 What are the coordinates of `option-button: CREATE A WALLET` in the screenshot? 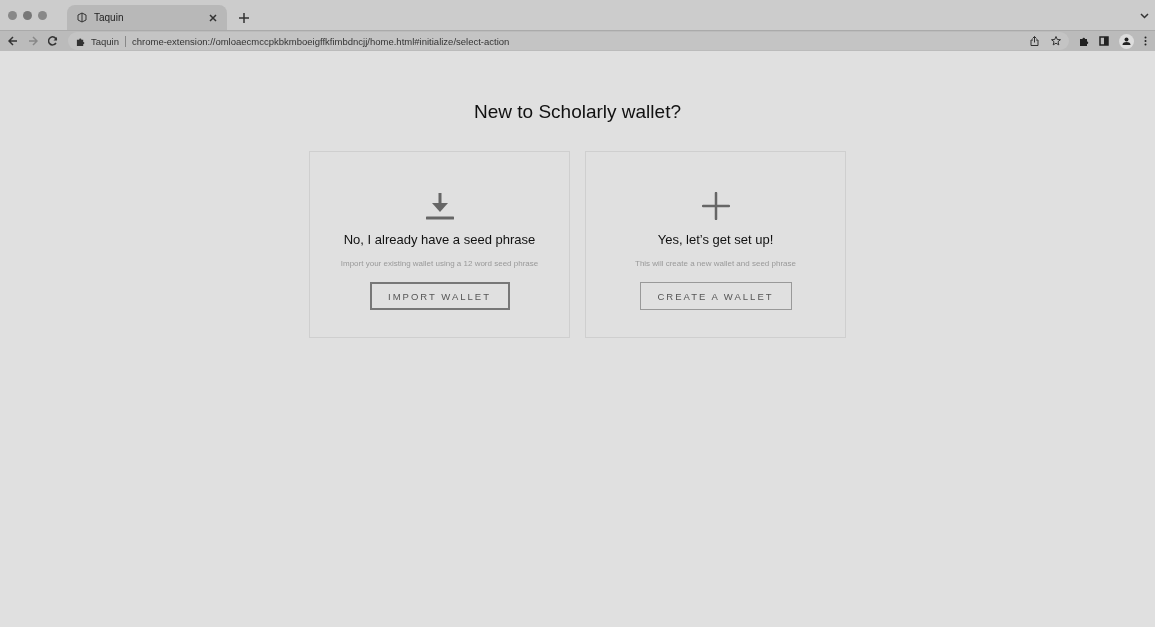 It's located at (715, 296).